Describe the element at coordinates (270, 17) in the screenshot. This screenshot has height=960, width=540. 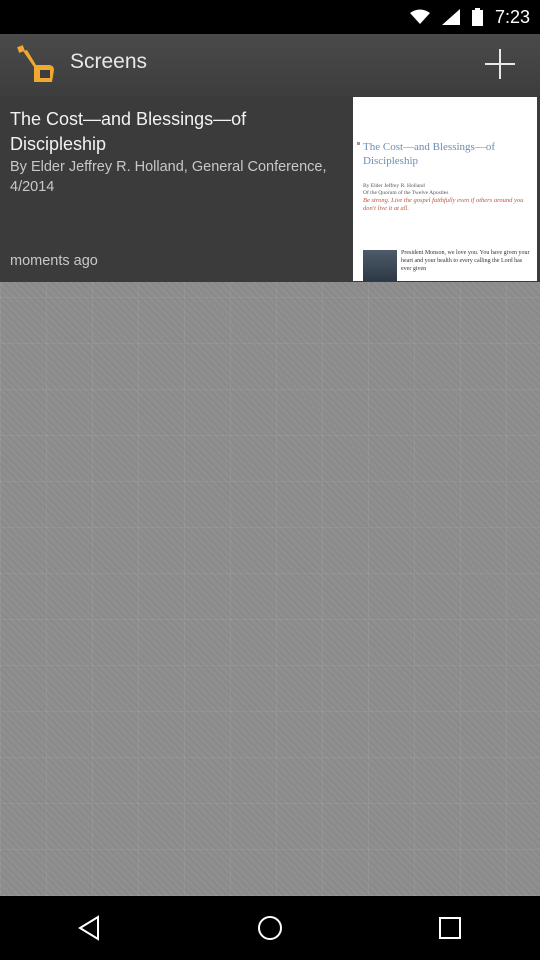
I see `status-bar: 7:23` at that location.